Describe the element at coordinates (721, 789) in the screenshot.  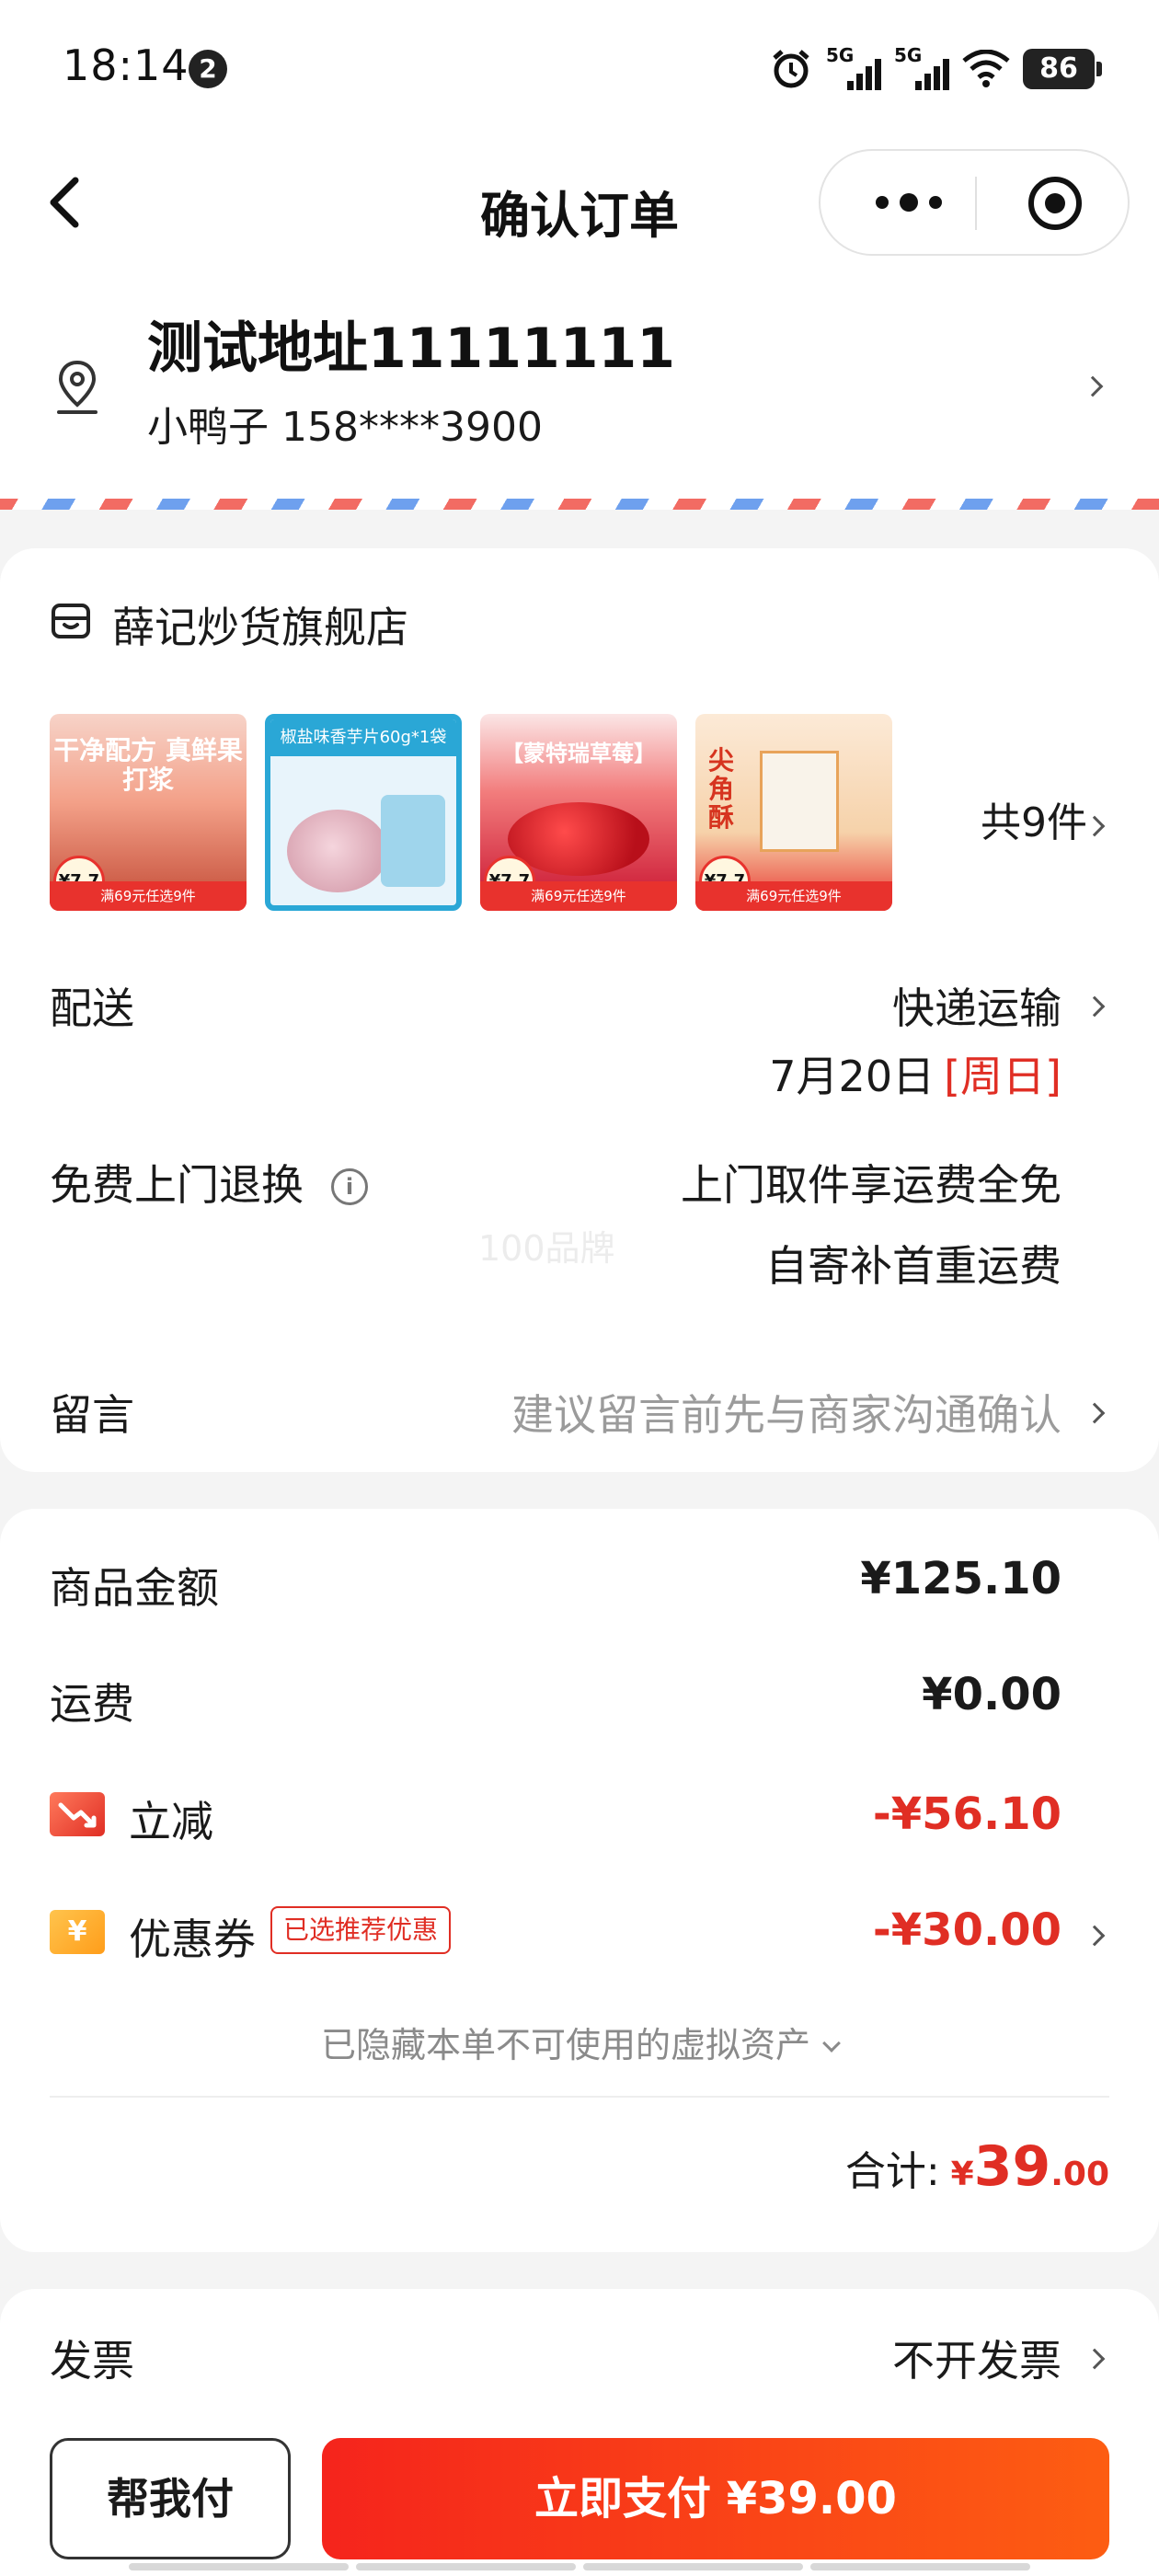
I see `thumb-headline: 尖角酥` at that location.